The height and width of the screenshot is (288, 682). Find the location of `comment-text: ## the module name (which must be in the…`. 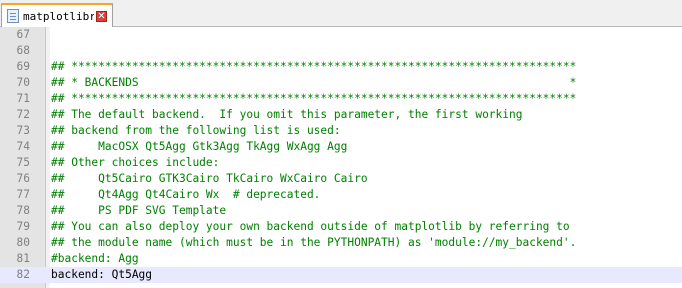

comment-text: ## the module name (which must be in the… is located at coordinates (314, 242).